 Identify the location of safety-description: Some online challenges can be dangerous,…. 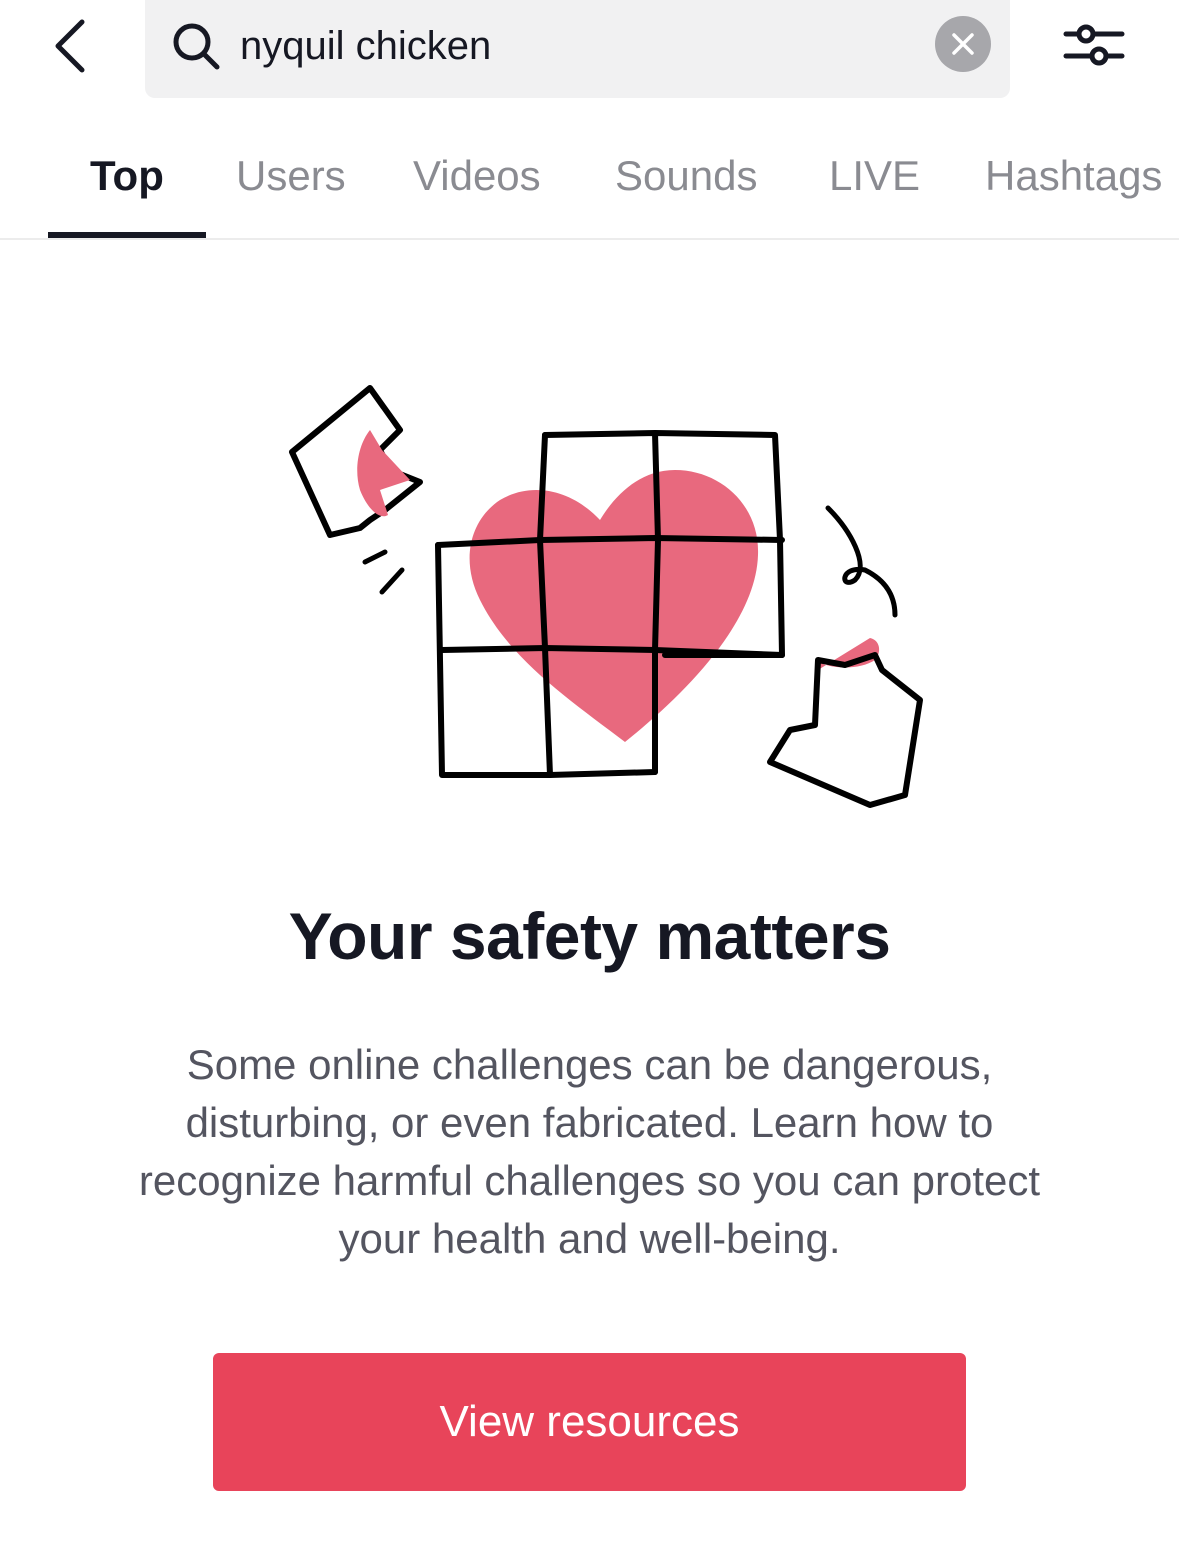
(589, 1151).